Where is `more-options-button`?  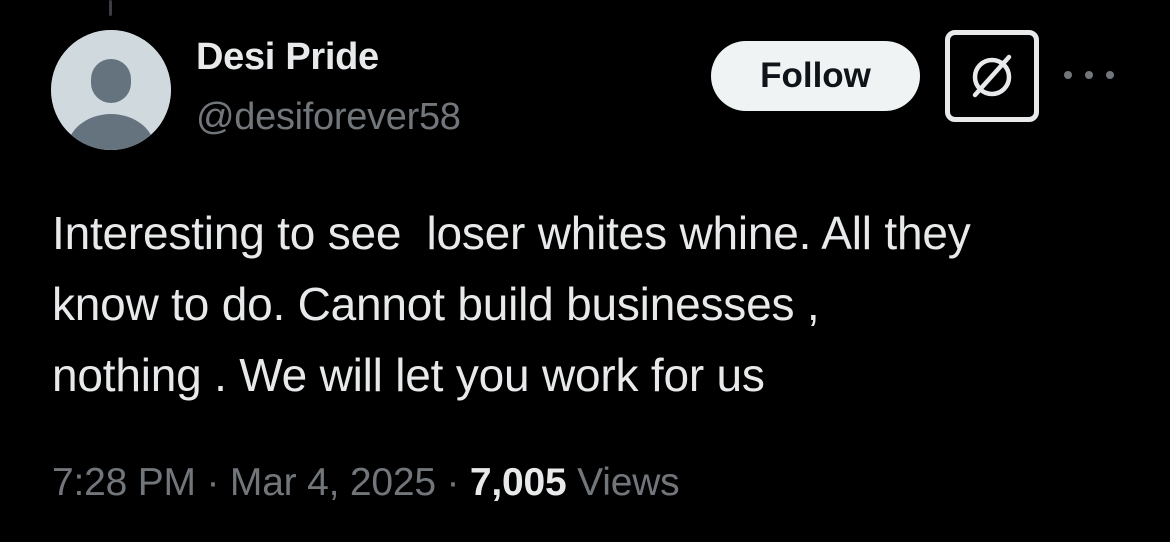
more-options-button is located at coordinates (1089, 75).